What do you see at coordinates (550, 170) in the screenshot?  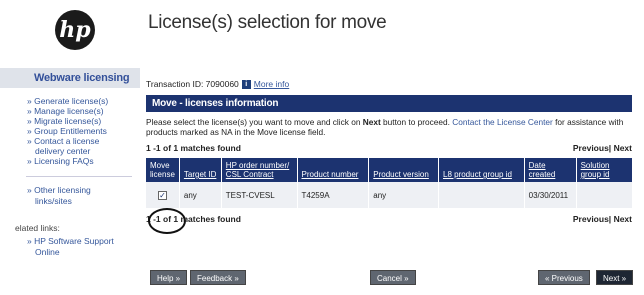 I see `header-date-created: Date created` at bounding box center [550, 170].